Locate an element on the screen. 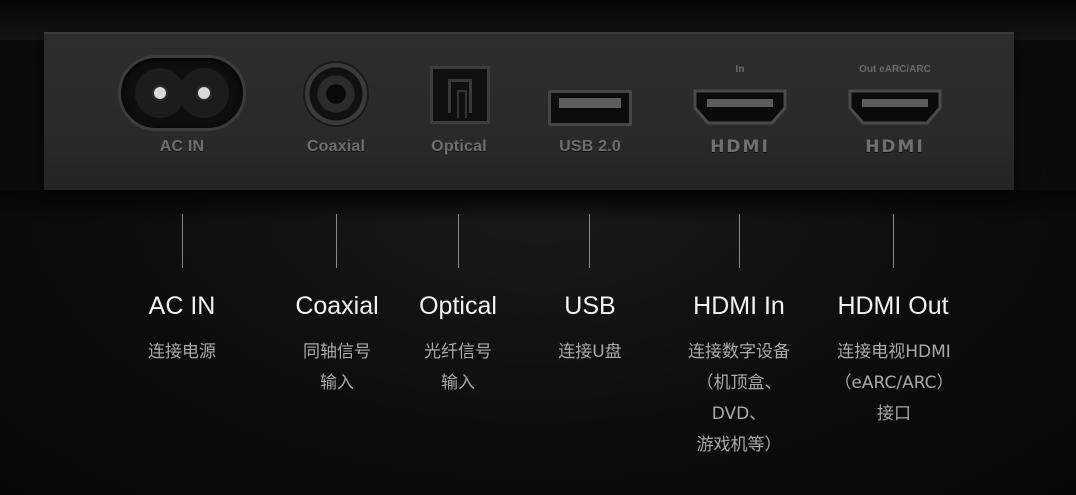  port-label-ac: AC IN is located at coordinates (182, 146).